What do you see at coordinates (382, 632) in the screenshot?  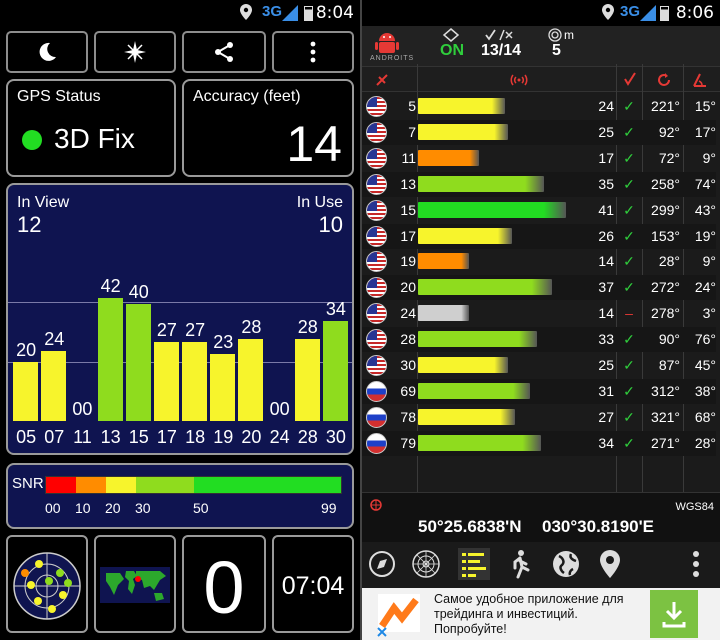 I see `close-icon` at bounding box center [382, 632].